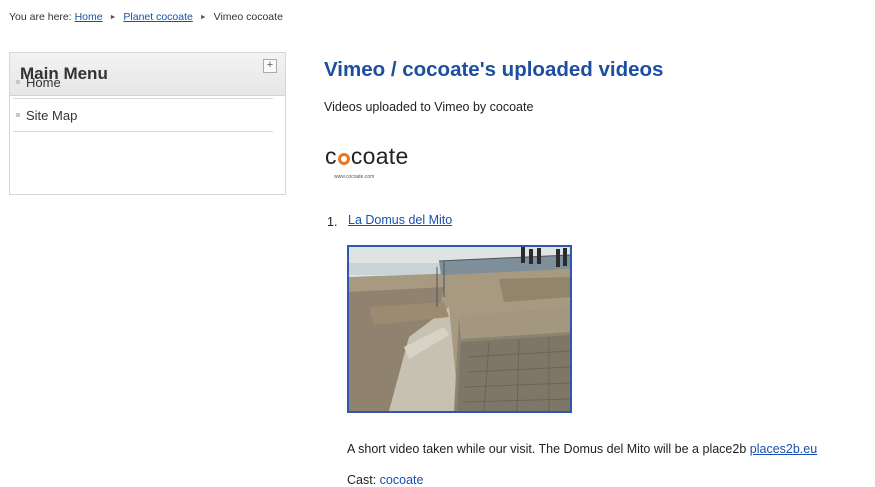 This screenshot has height=487, width=875. What do you see at coordinates (783, 449) in the screenshot?
I see `places2b-link: places2b.eu` at bounding box center [783, 449].